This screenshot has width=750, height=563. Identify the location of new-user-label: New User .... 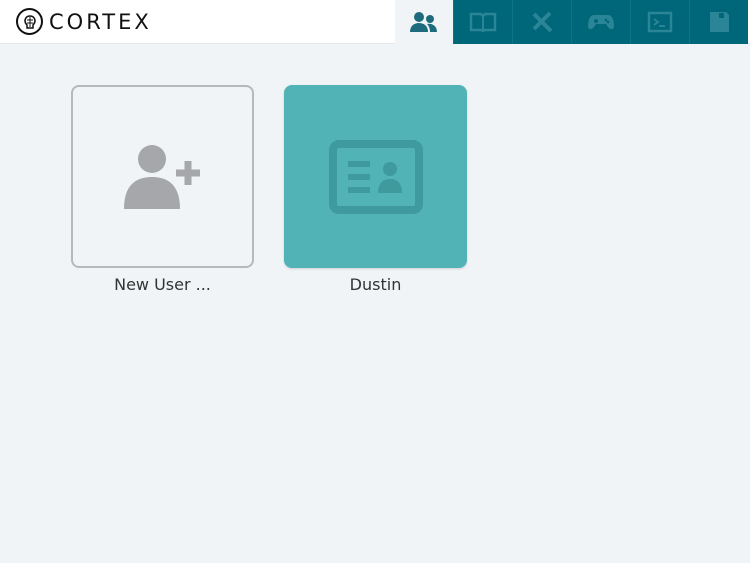
(162, 284).